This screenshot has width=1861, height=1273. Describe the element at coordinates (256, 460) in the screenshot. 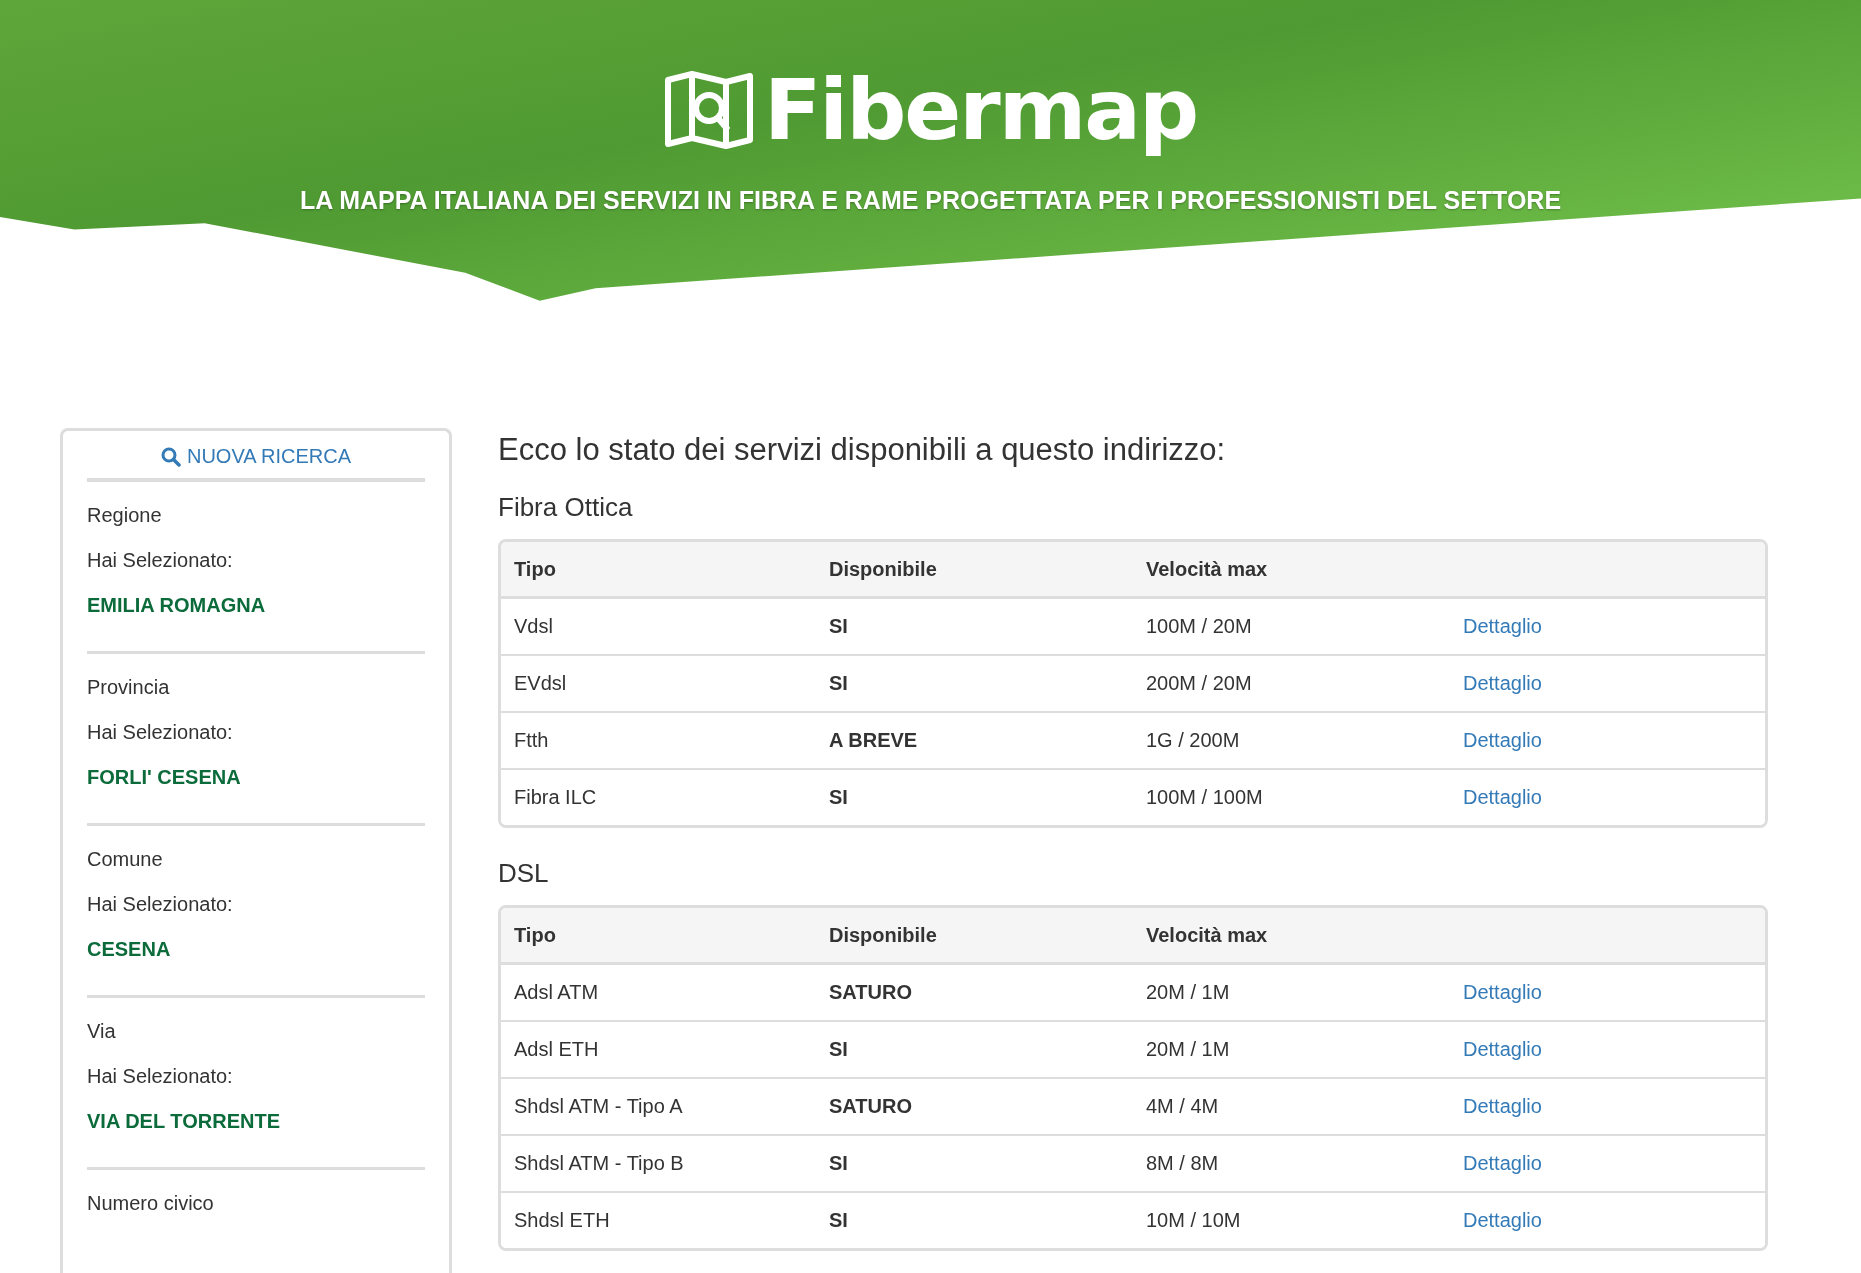

I see `new-search-button: NUOVA RICERCA` at that location.